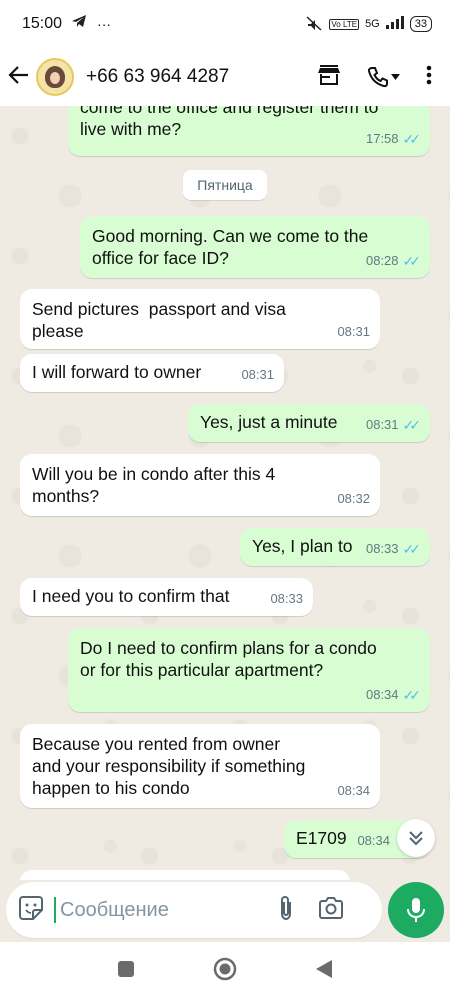  What do you see at coordinates (372, 24) in the screenshot?
I see `network-type: 5G` at bounding box center [372, 24].